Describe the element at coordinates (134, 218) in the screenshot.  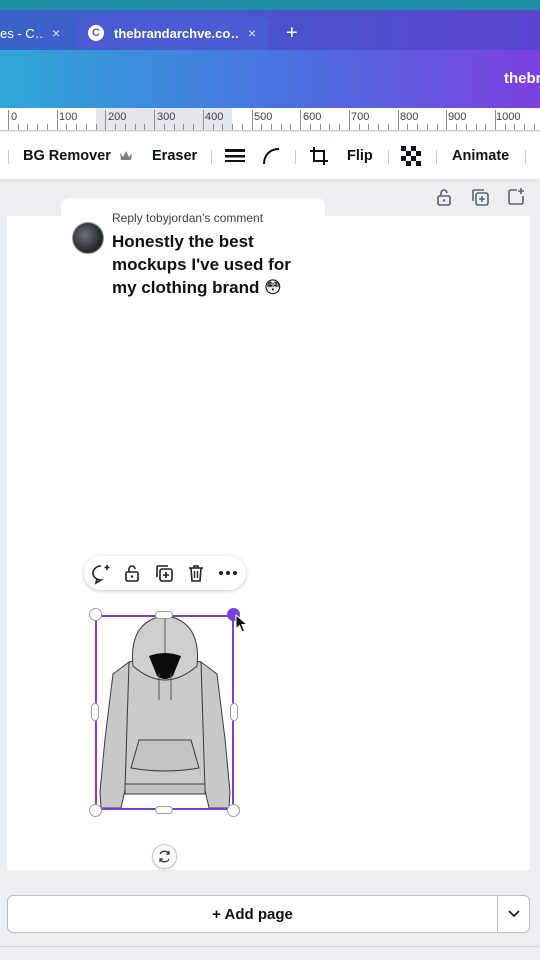
I see `reply-prefix: Reply to` at that location.